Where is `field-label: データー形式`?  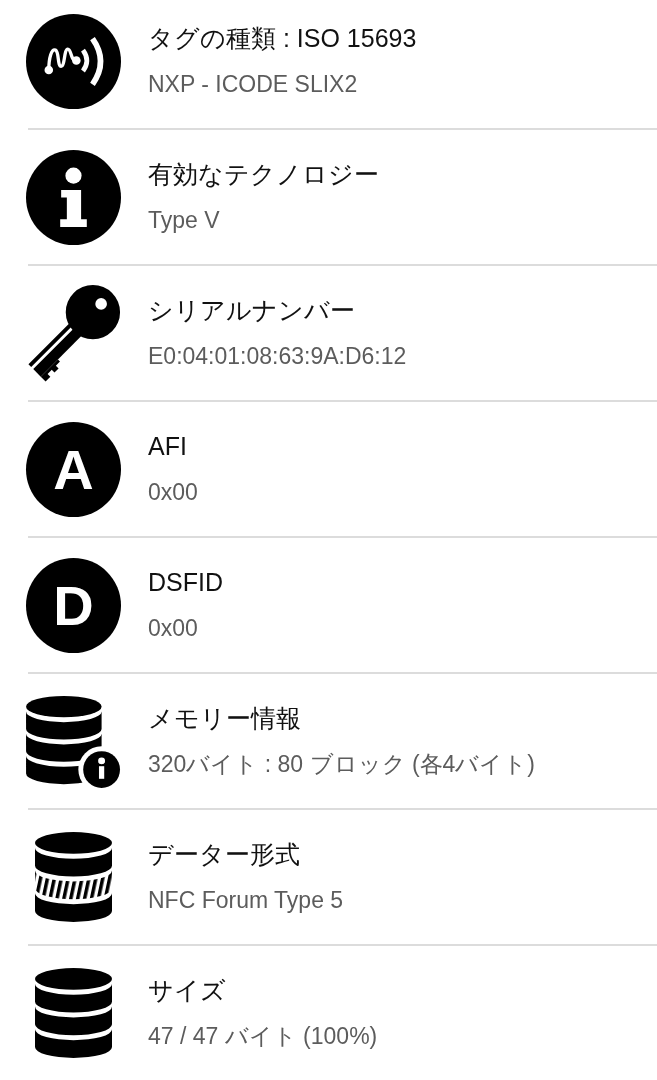 field-label: データー形式 is located at coordinates (224, 854).